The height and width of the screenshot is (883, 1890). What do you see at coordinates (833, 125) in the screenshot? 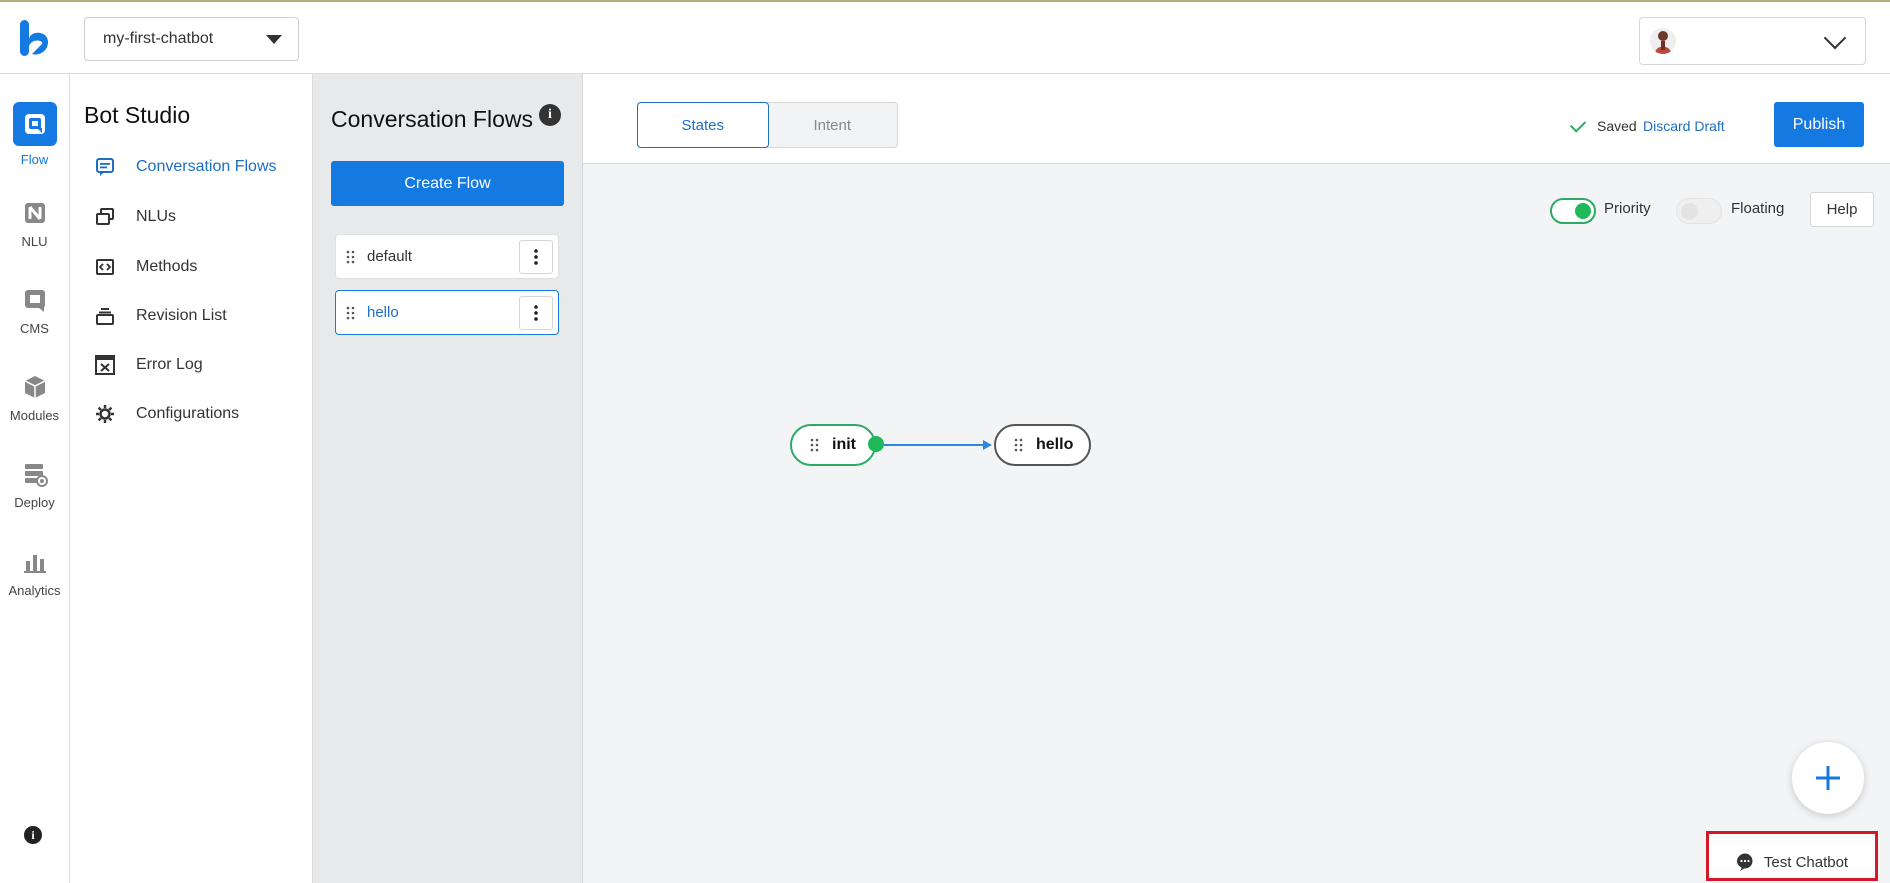
I see `tab-intent: Intent` at bounding box center [833, 125].